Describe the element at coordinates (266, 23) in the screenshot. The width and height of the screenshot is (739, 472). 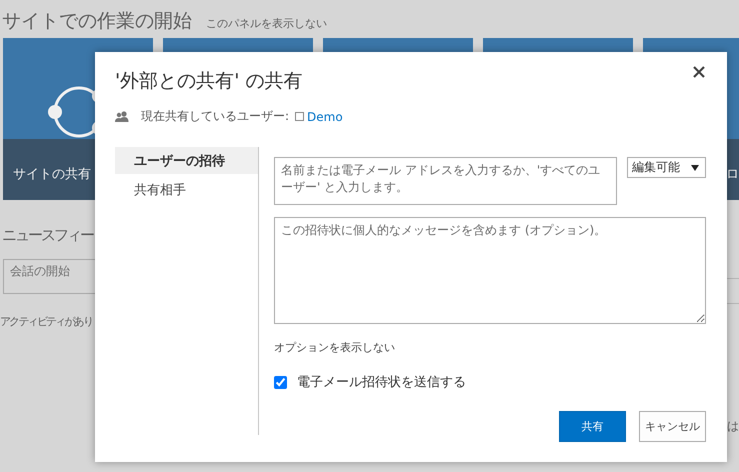
I see `hide-panel-link: このパネルを表示しない` at that location.